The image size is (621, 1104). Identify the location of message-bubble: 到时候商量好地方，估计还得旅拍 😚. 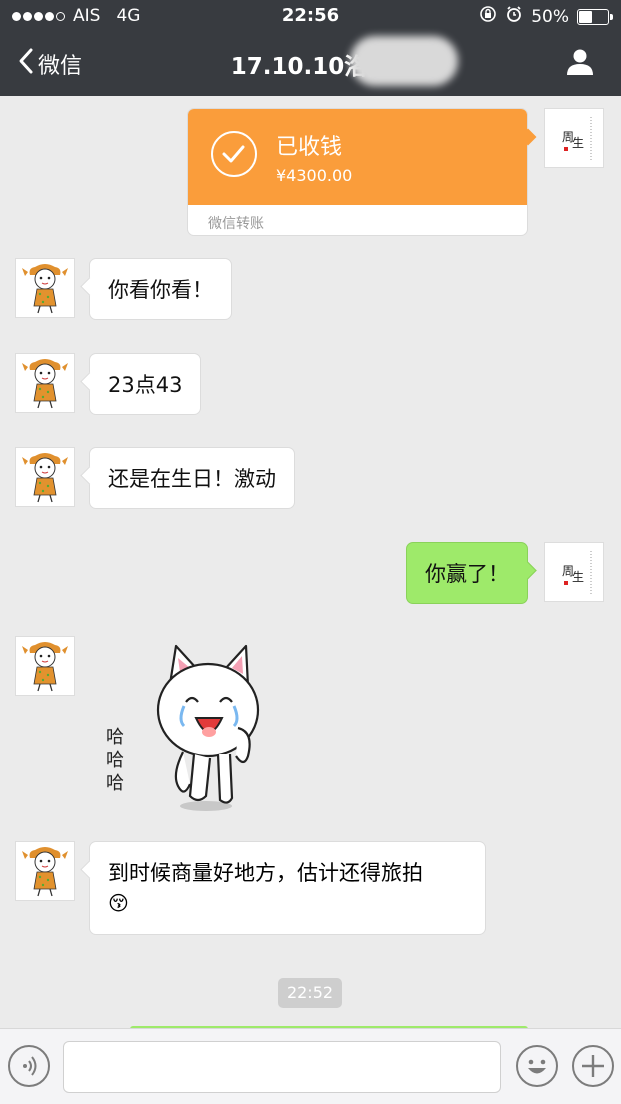
(287, 888).